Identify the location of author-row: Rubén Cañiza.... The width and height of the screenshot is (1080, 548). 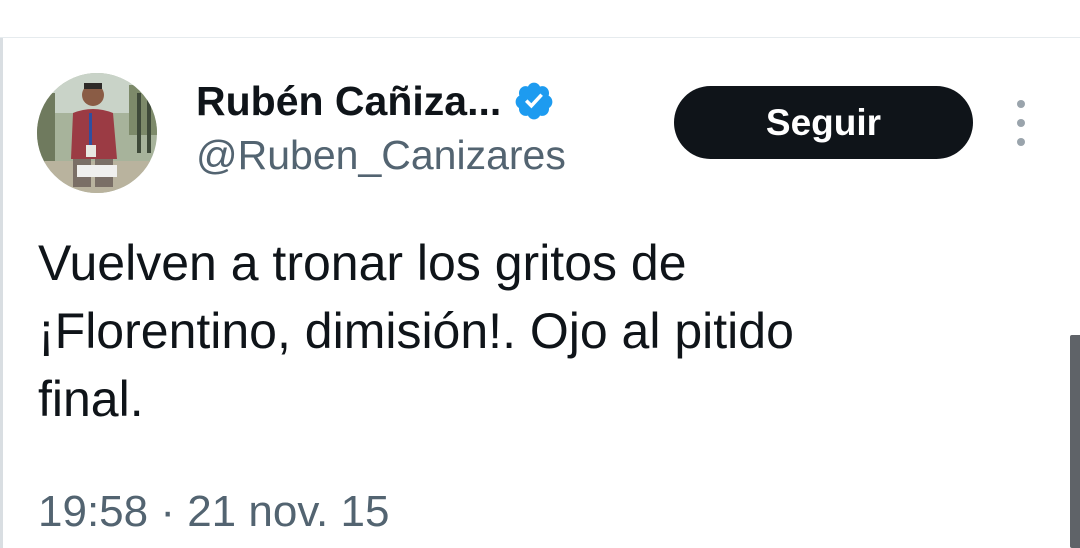
(375, 101).